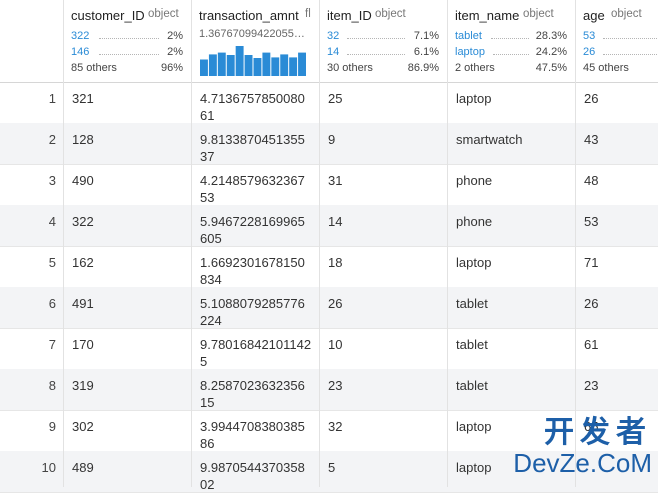 This screenshot has width=658, height=493. I want to click on cell-item-id: 23, so click(335, 385).